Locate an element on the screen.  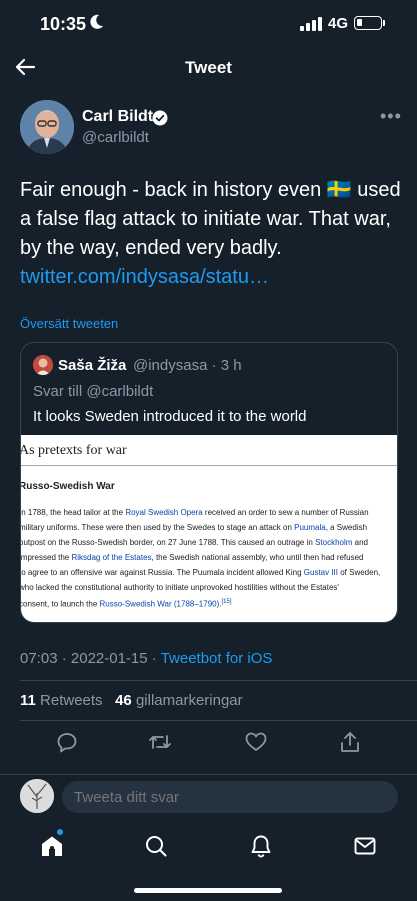
moon-icon is located at coordinates (97, 24).